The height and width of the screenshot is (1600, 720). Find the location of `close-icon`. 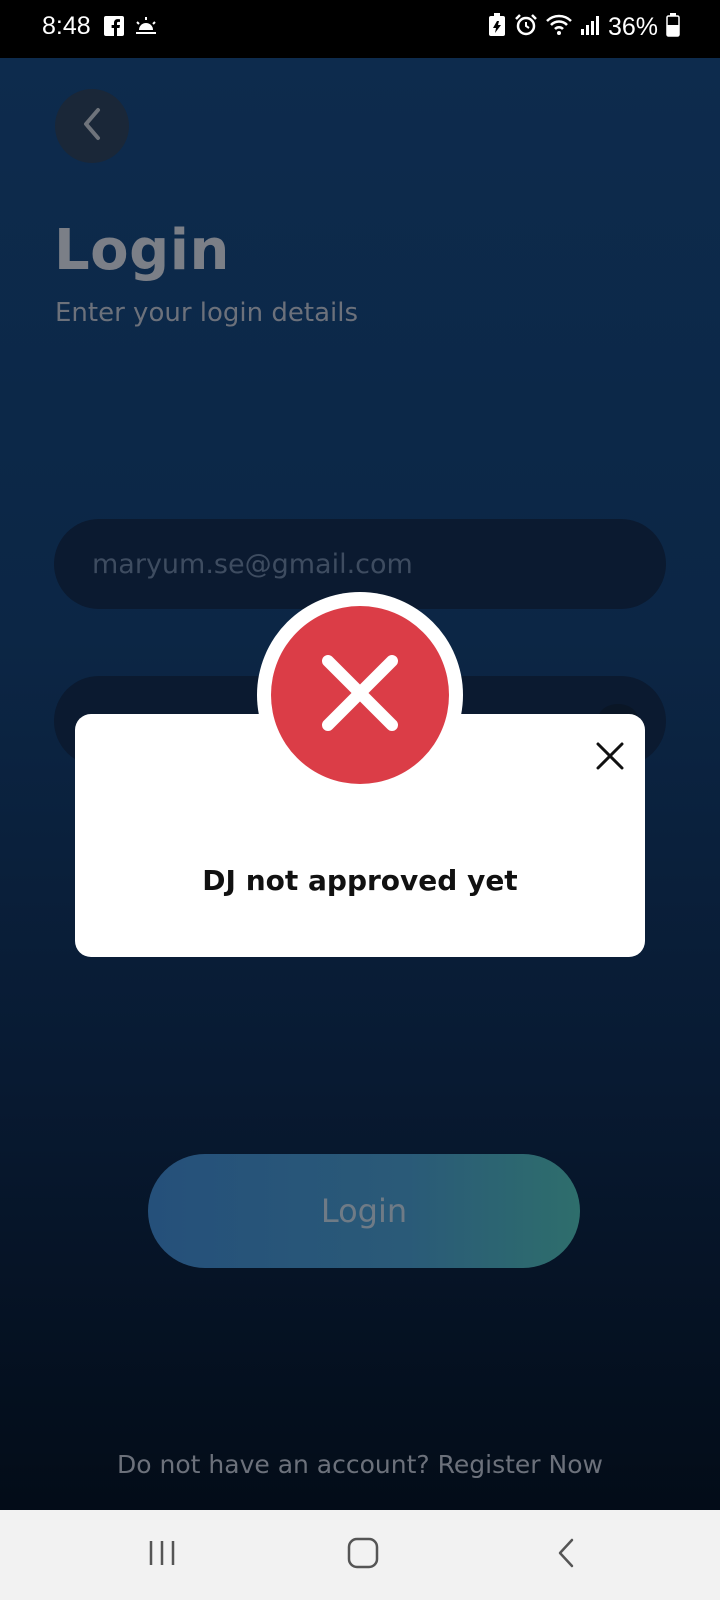

close-icon is located at coordinates (610, 758).